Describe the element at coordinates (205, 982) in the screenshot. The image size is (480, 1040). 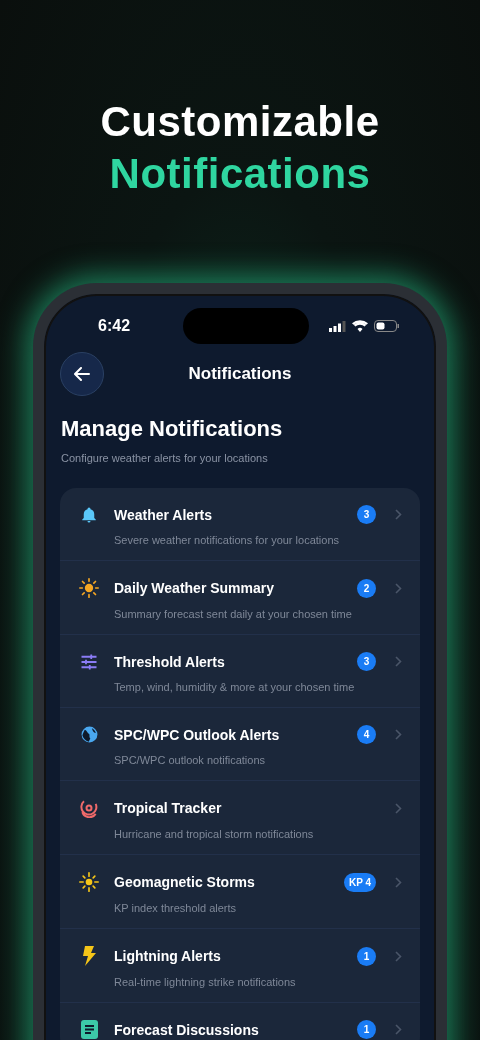
I see `row-subtitle: Real-time lightning strike notifications` at that location.